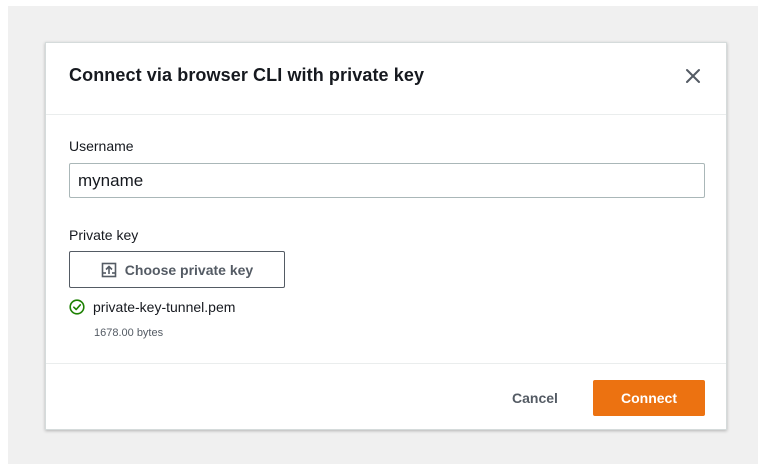  I want to click on dialog-title: Connect via browser CLI with private key, so click(247, 75).